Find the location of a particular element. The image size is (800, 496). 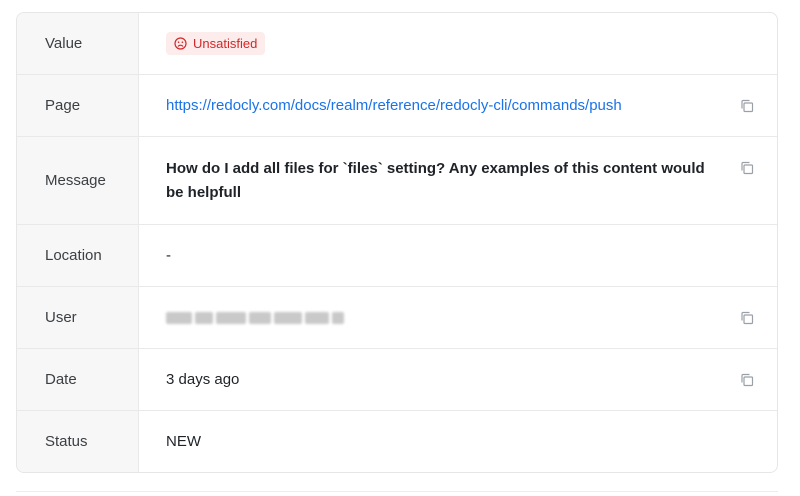

row-user-cell is located at coordinates (458, 317).